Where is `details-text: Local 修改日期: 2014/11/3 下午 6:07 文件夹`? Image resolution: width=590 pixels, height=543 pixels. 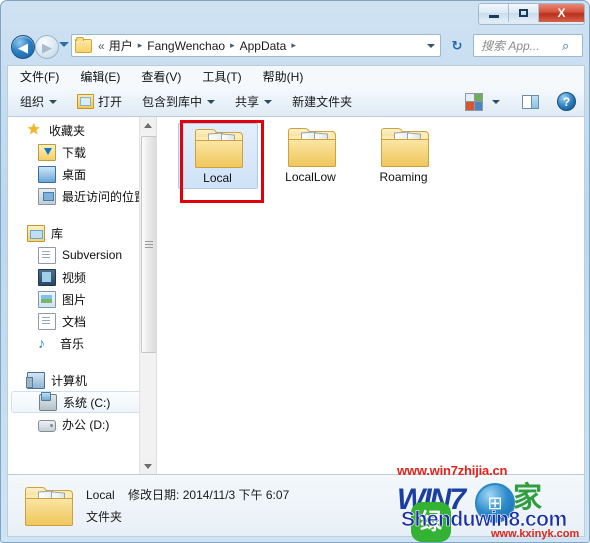
details-text: Local 修改日期: 2014/11/3 下午 6:07 文件夹 is located at coordinates (187, 505).